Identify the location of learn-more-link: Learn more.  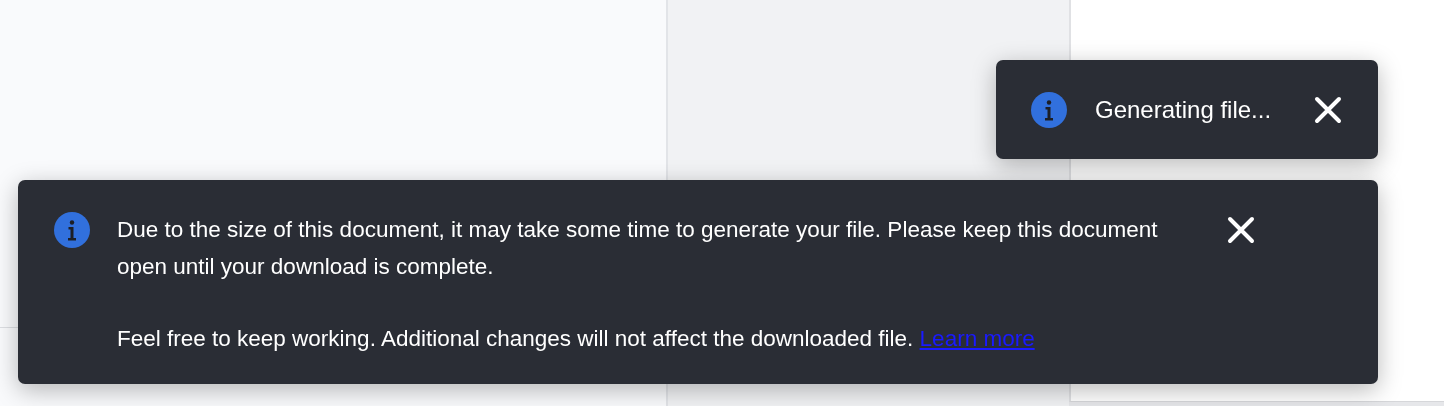
(977, 338).